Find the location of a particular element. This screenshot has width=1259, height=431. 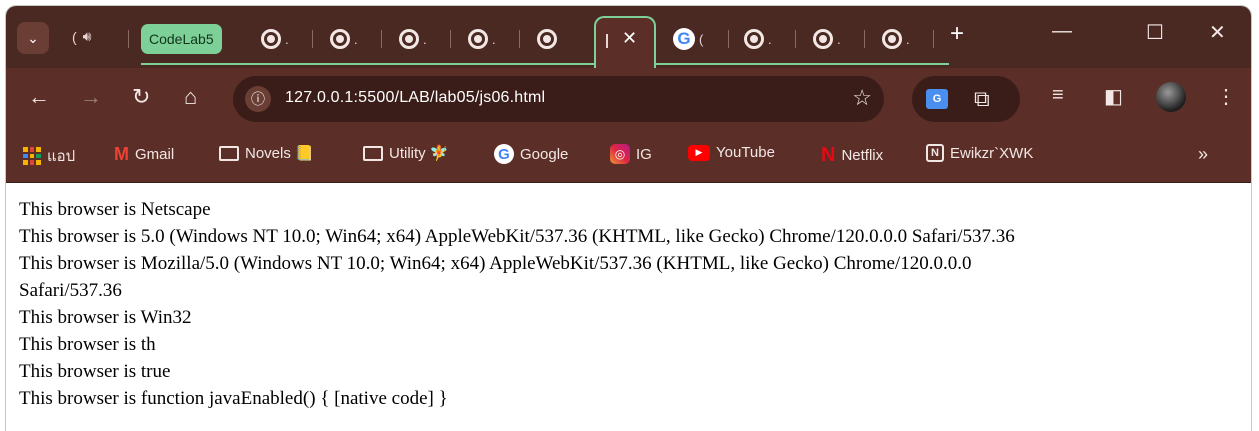

bookmark-gmail: M Gmail is located at coordinates (144, 154).